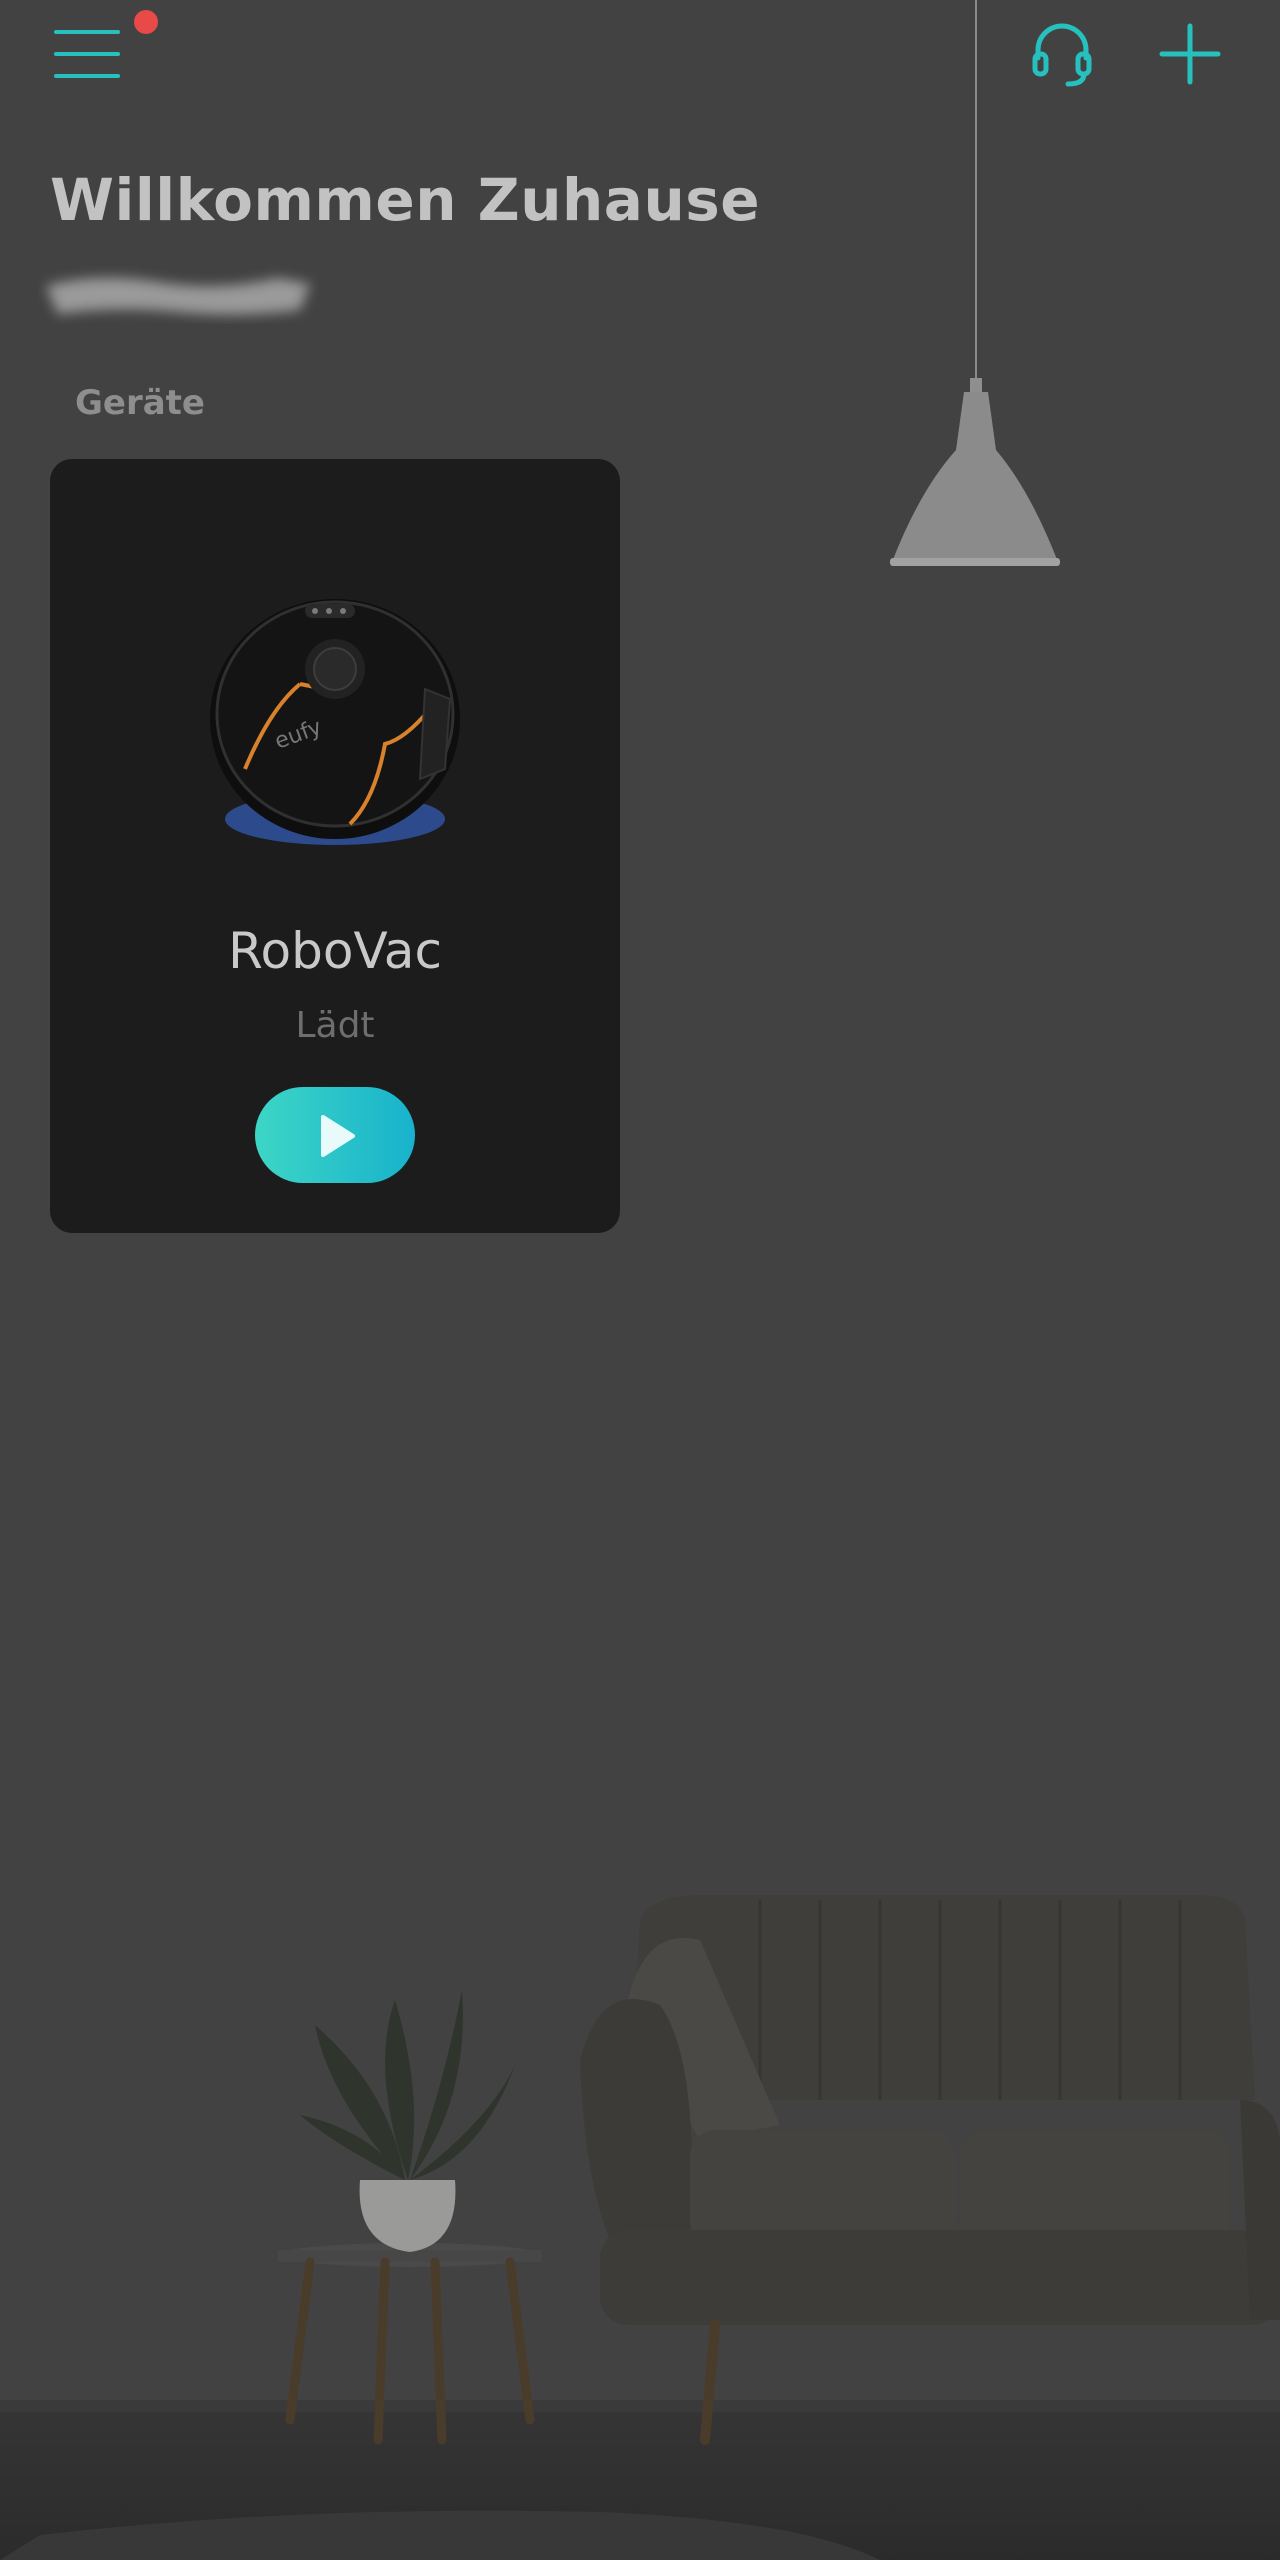 The width and height of the screenshot is (1280, 2560). I want to click on hamburger-menu-icon, so click(87, 54).